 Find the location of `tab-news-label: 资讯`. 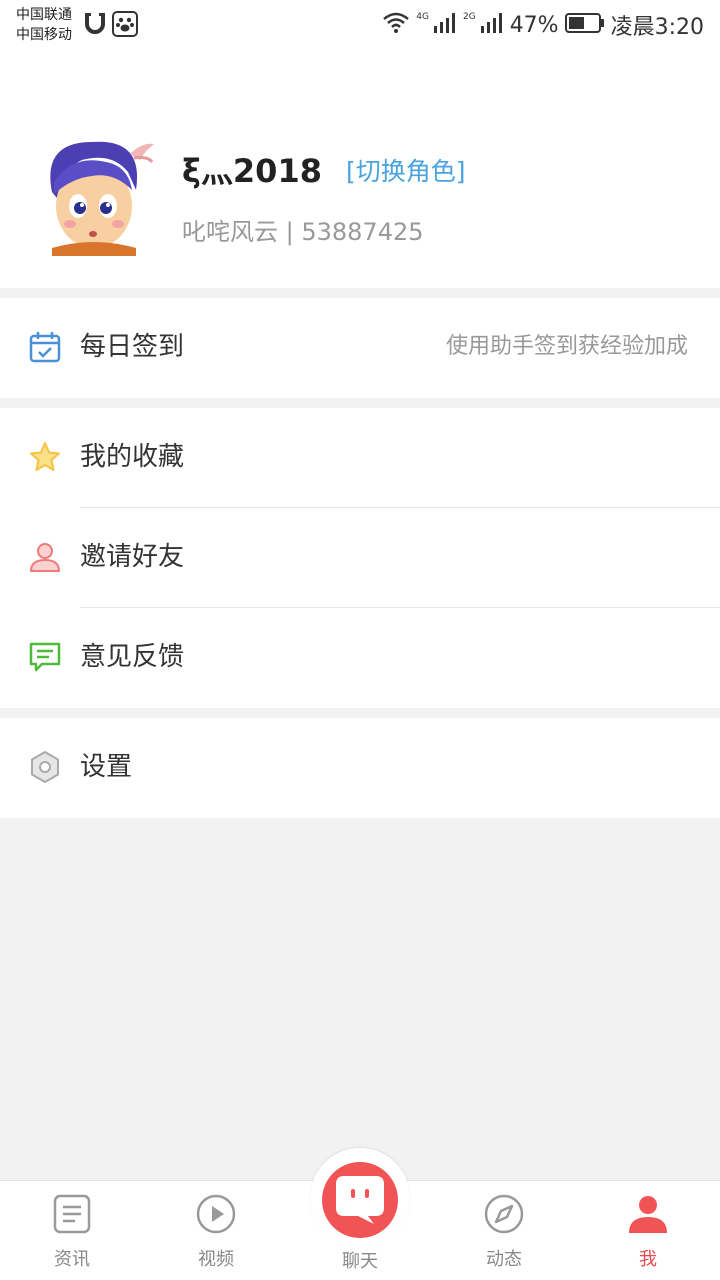

tab-news-label: 资讯 is located at coordinates (72, 1259).